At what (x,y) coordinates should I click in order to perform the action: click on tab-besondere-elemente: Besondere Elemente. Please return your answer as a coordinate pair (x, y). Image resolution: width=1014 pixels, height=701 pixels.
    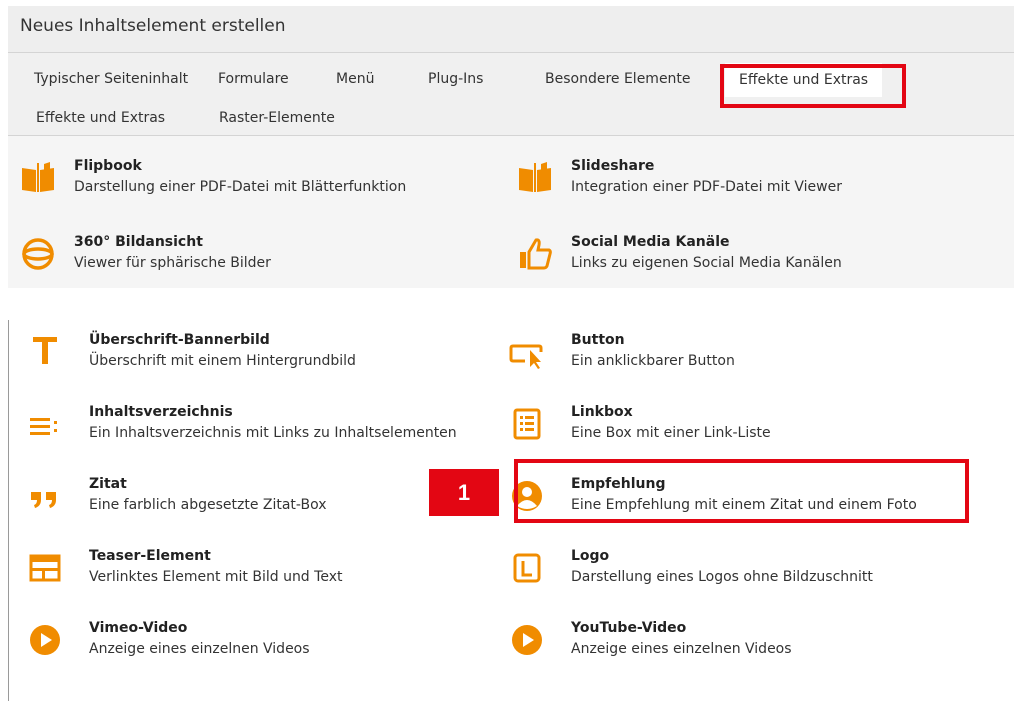
    Looking at the image, I should click on (618, 79).